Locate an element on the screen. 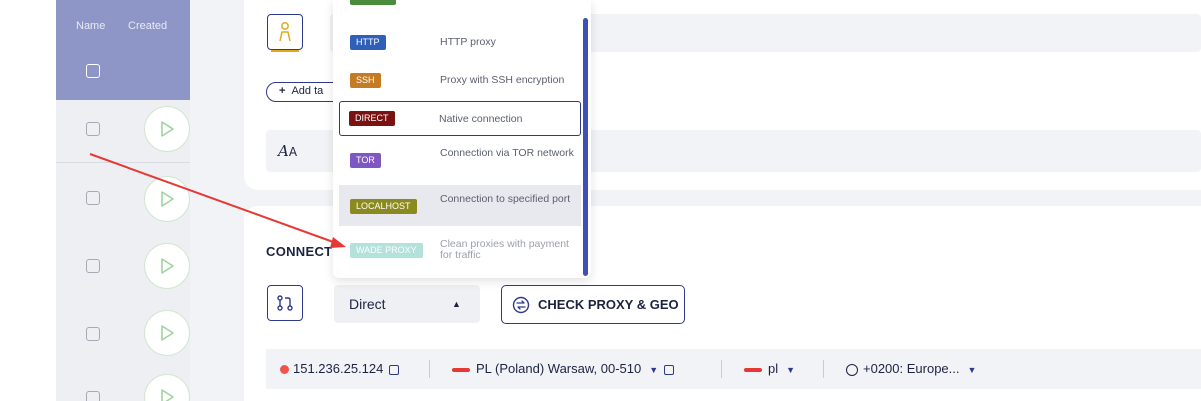 The width and height of the screenshot is (1201, 401). proxy-badge: LOCALHOST is located at coordinates (383, 206).